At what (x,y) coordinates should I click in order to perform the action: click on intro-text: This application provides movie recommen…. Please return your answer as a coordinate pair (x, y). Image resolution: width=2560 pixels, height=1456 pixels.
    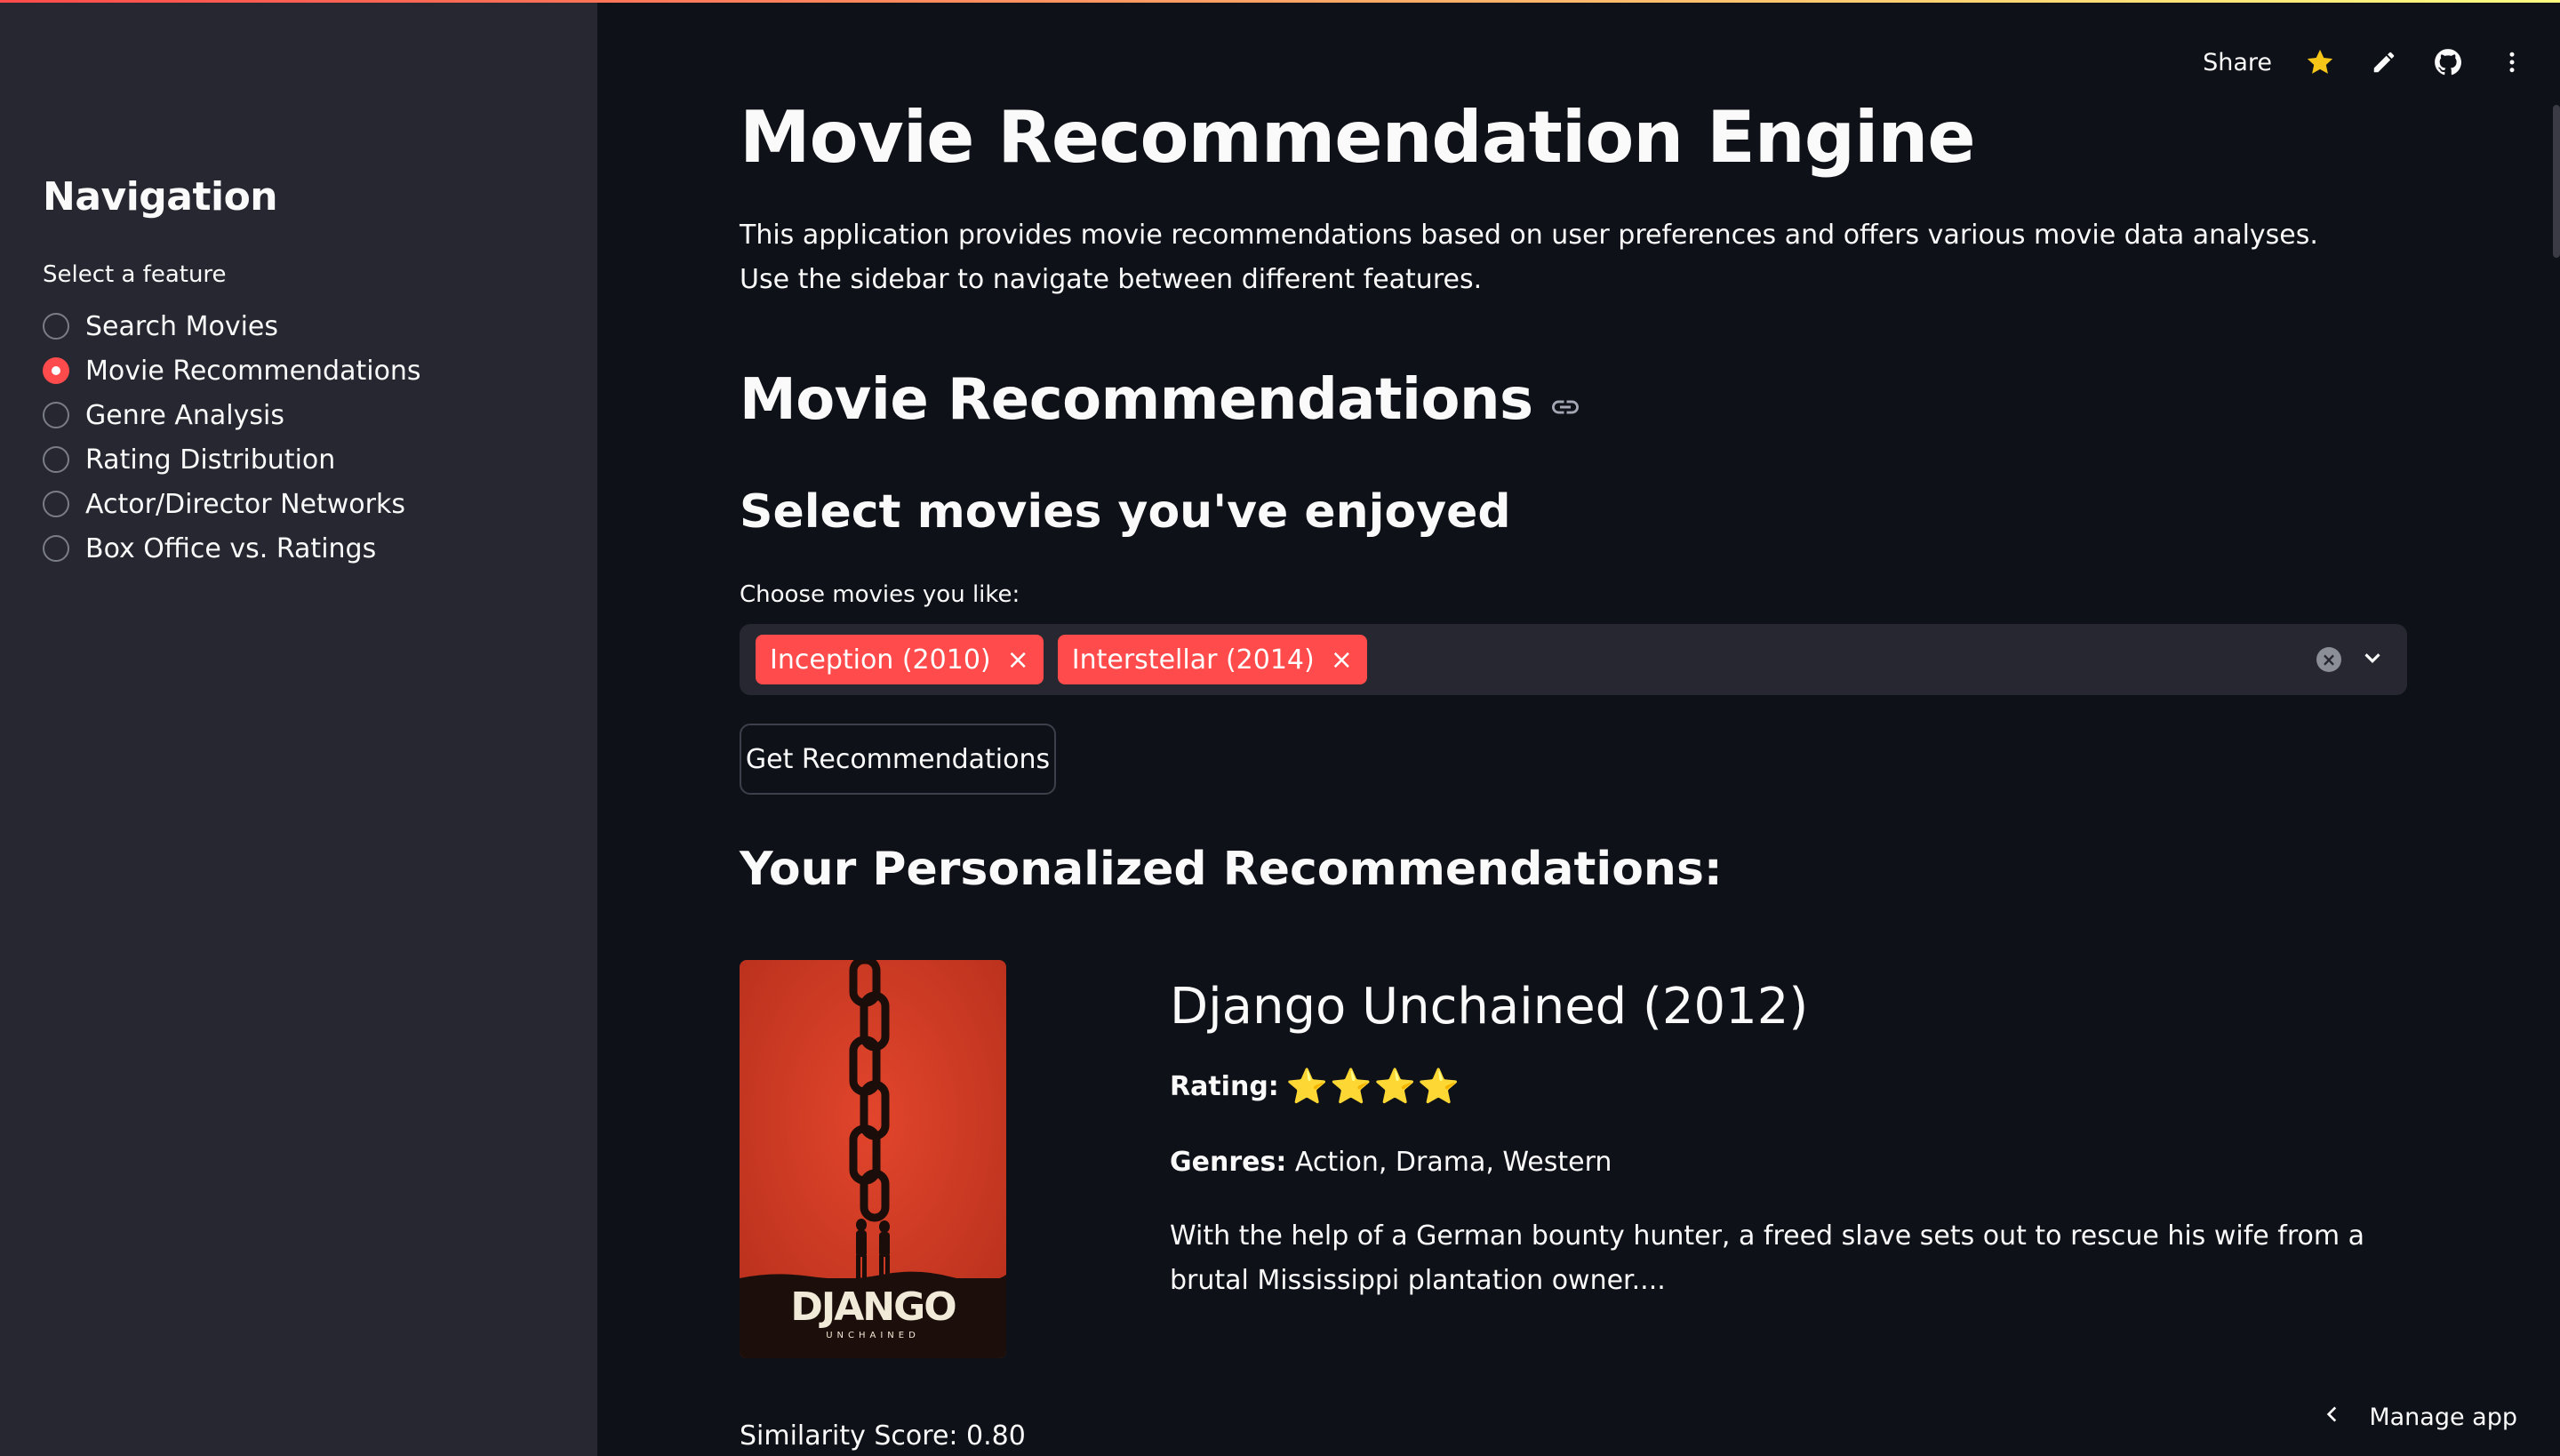
    Looking at the image, I should click on (1529, 257).